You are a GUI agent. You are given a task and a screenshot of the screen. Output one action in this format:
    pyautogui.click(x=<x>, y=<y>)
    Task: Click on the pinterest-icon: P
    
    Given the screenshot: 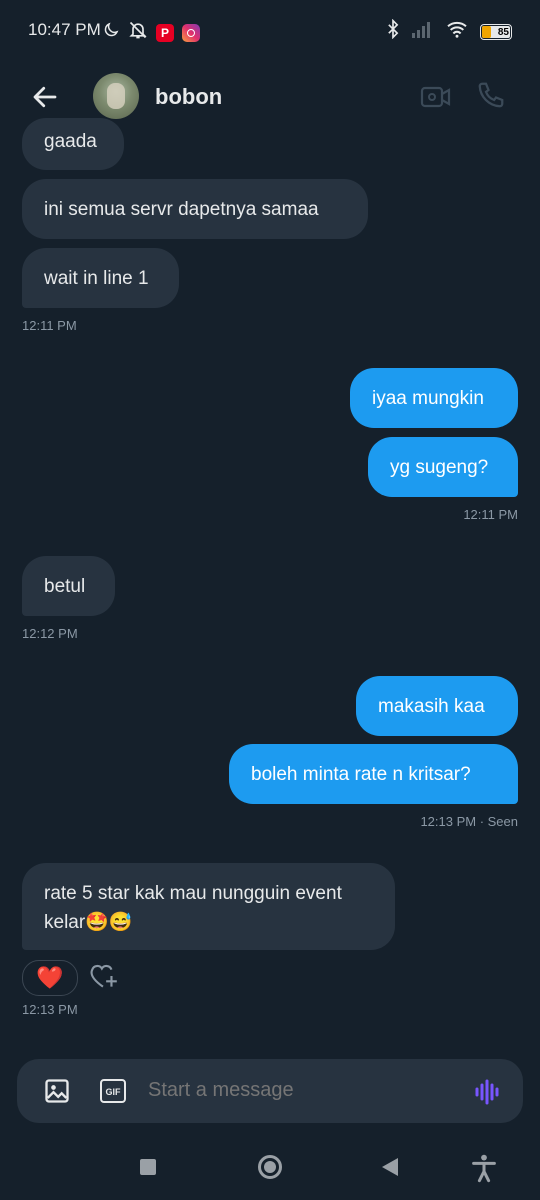 What is the action you would take?
    pyautogui.click(x=165, y=32)
    